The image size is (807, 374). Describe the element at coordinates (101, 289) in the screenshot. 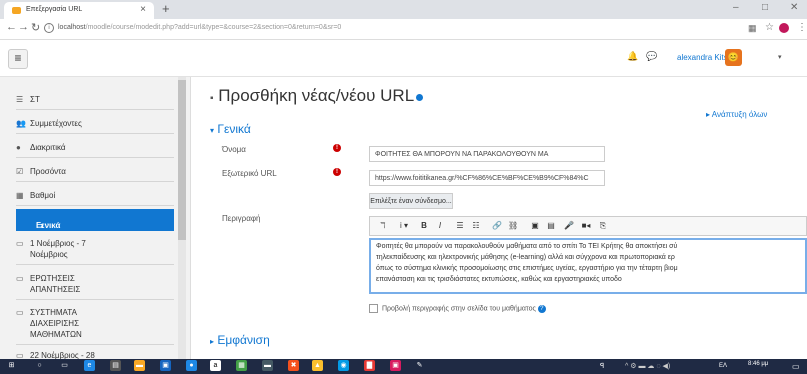

I see `sidebar-item-answers: ΑΠΑΝΤΗΣΕΙΣ` at that location.